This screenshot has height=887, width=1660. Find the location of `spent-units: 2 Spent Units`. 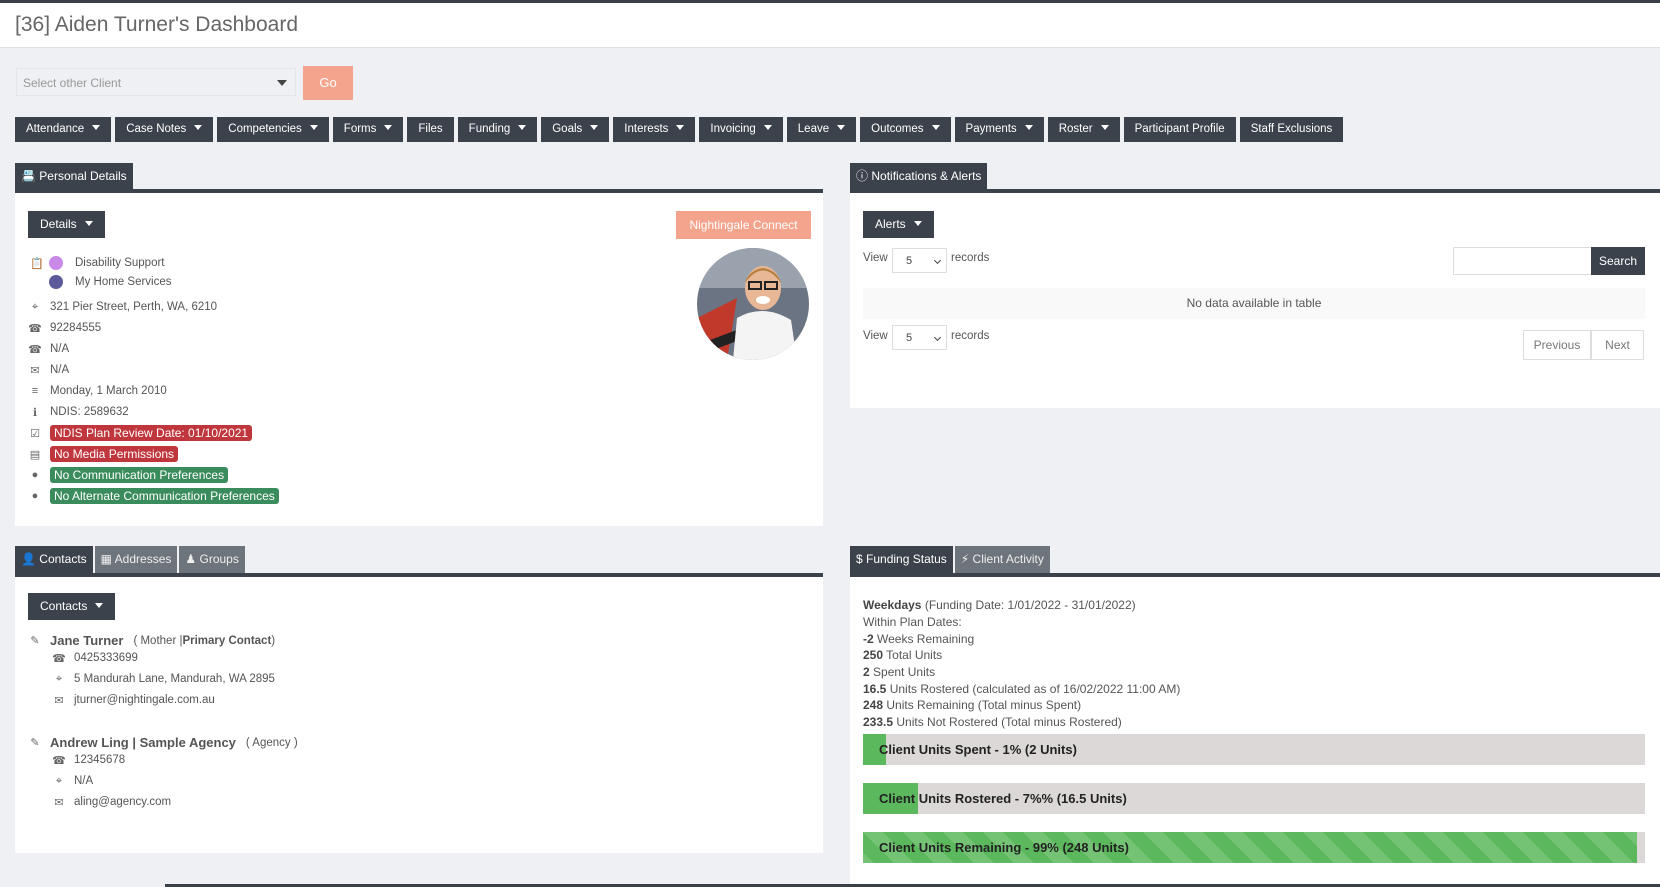

spent-units: 2 Spent Units is located at coordinates (899, 672).